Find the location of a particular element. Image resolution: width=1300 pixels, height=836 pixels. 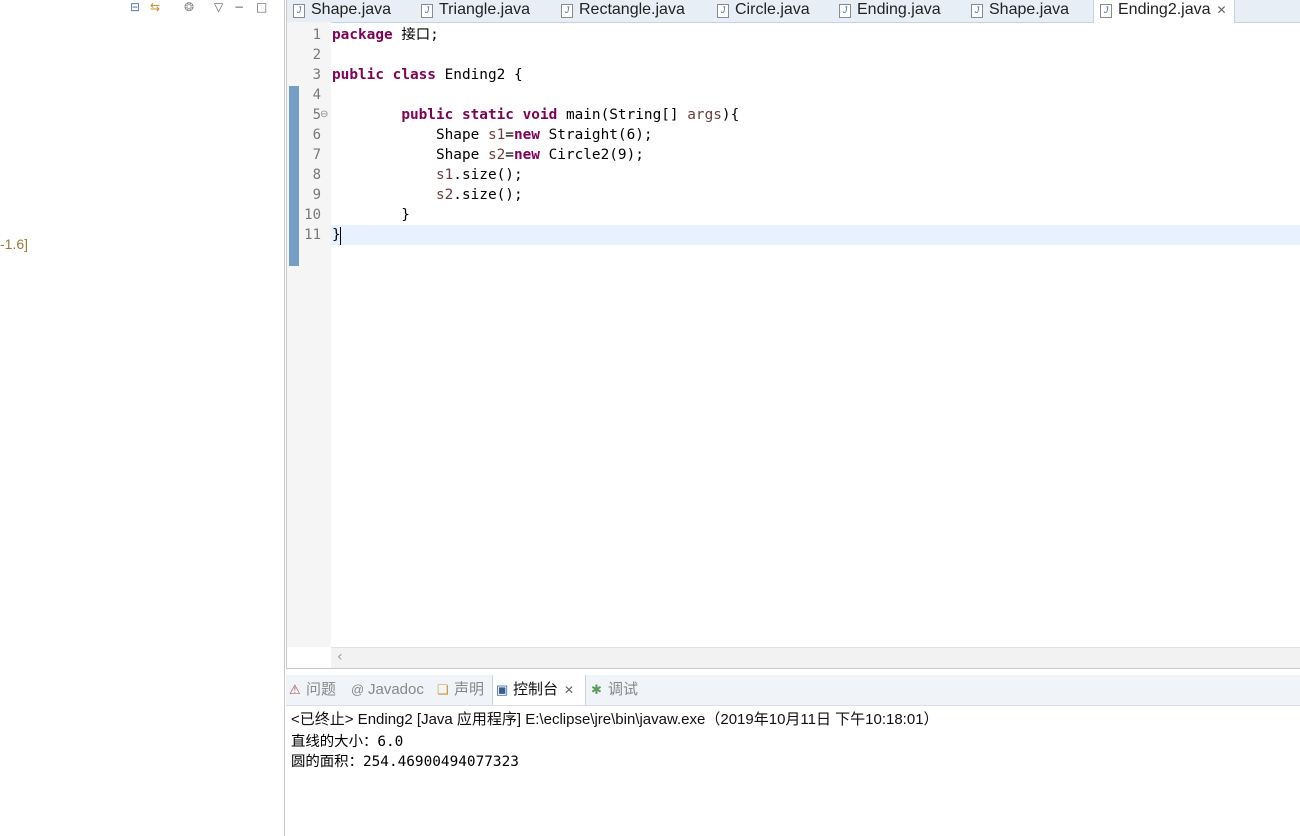

code-line: s2.size(); is located at coordinates (479, 195).